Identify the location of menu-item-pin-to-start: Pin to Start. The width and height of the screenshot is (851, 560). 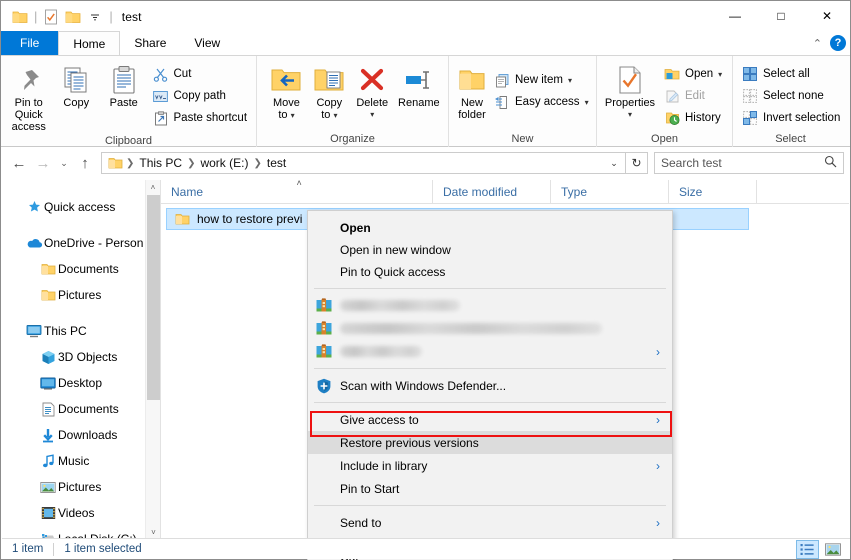
(490, 488).